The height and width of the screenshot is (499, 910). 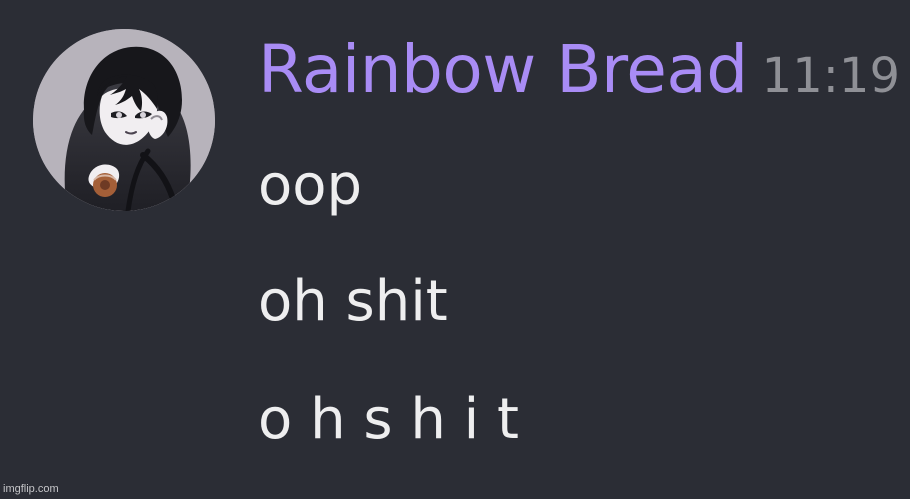 What do you see at coordinates (31, 489) in the screenshot?
I see `watermark: imgflip.com` at bounding box center [31, 489].